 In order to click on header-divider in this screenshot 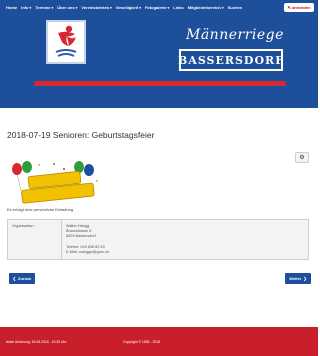, I will do `click(160, 83)`.